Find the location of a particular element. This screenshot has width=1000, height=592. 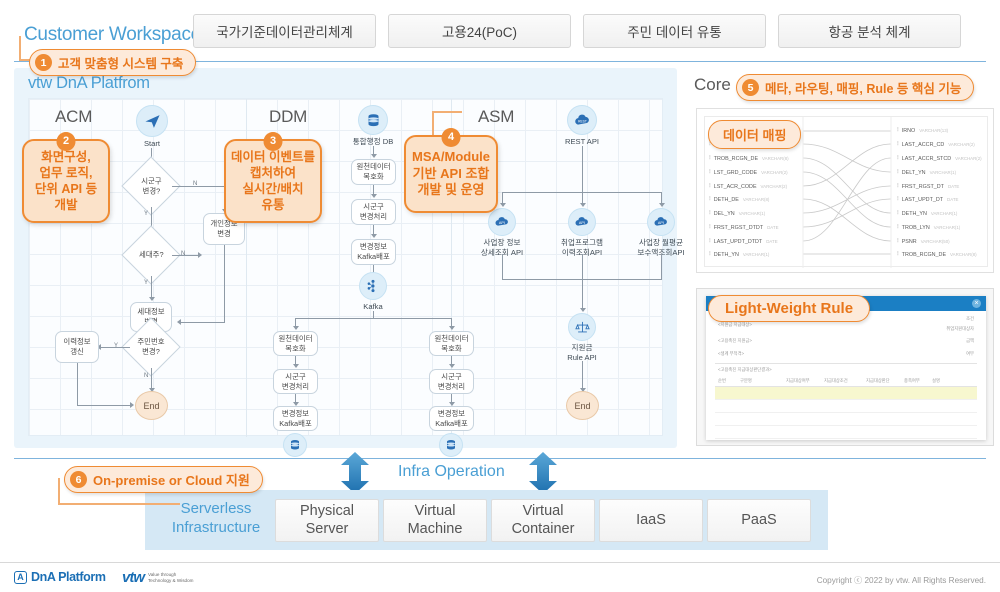

map-left-name-3: LST_GRD_CODE is located at coordinates (735, 172).